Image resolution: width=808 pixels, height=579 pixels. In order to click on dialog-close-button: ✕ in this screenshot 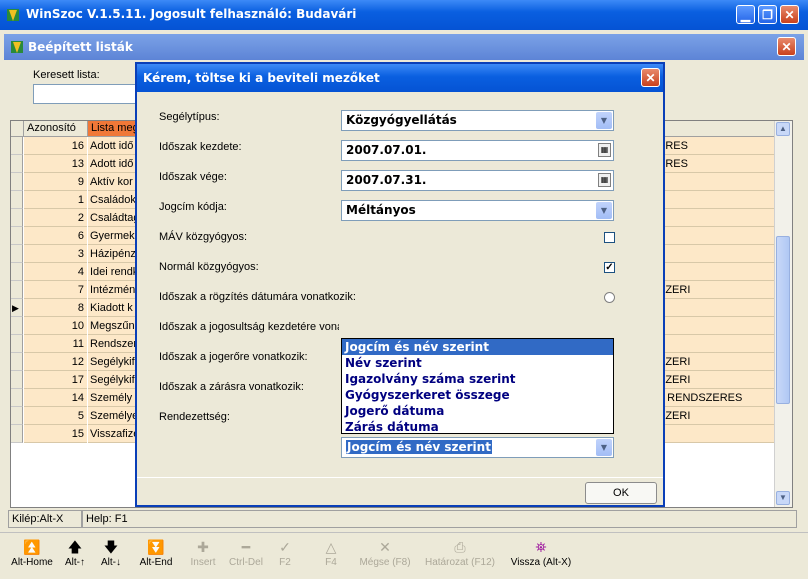, I will do `click(650, 77)`.